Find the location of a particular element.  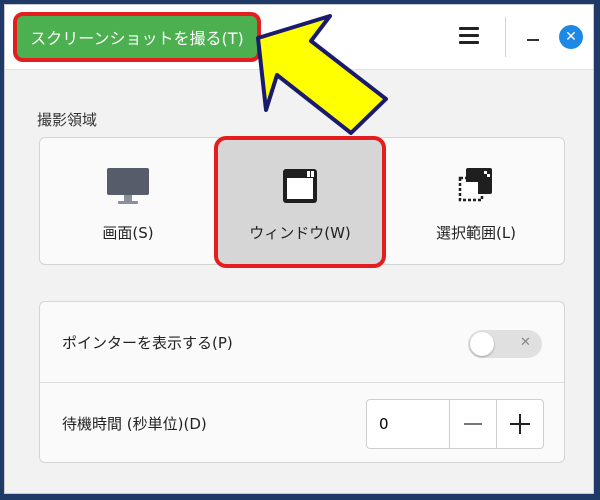

increment-button is located at coordinates (519, 424).